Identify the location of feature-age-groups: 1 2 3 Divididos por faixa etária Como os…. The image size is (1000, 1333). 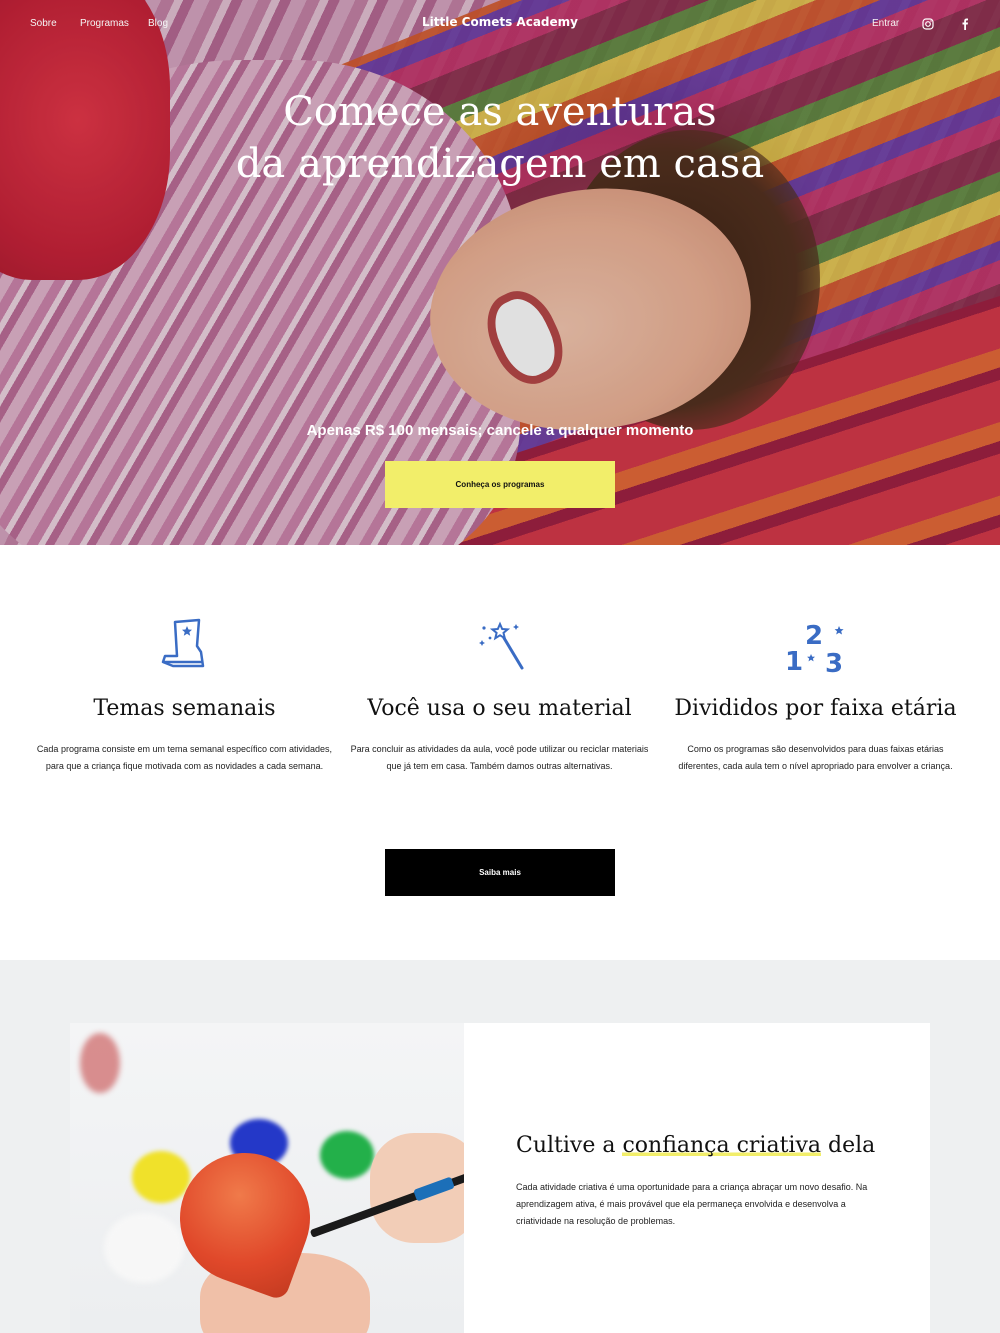
(815, 695).